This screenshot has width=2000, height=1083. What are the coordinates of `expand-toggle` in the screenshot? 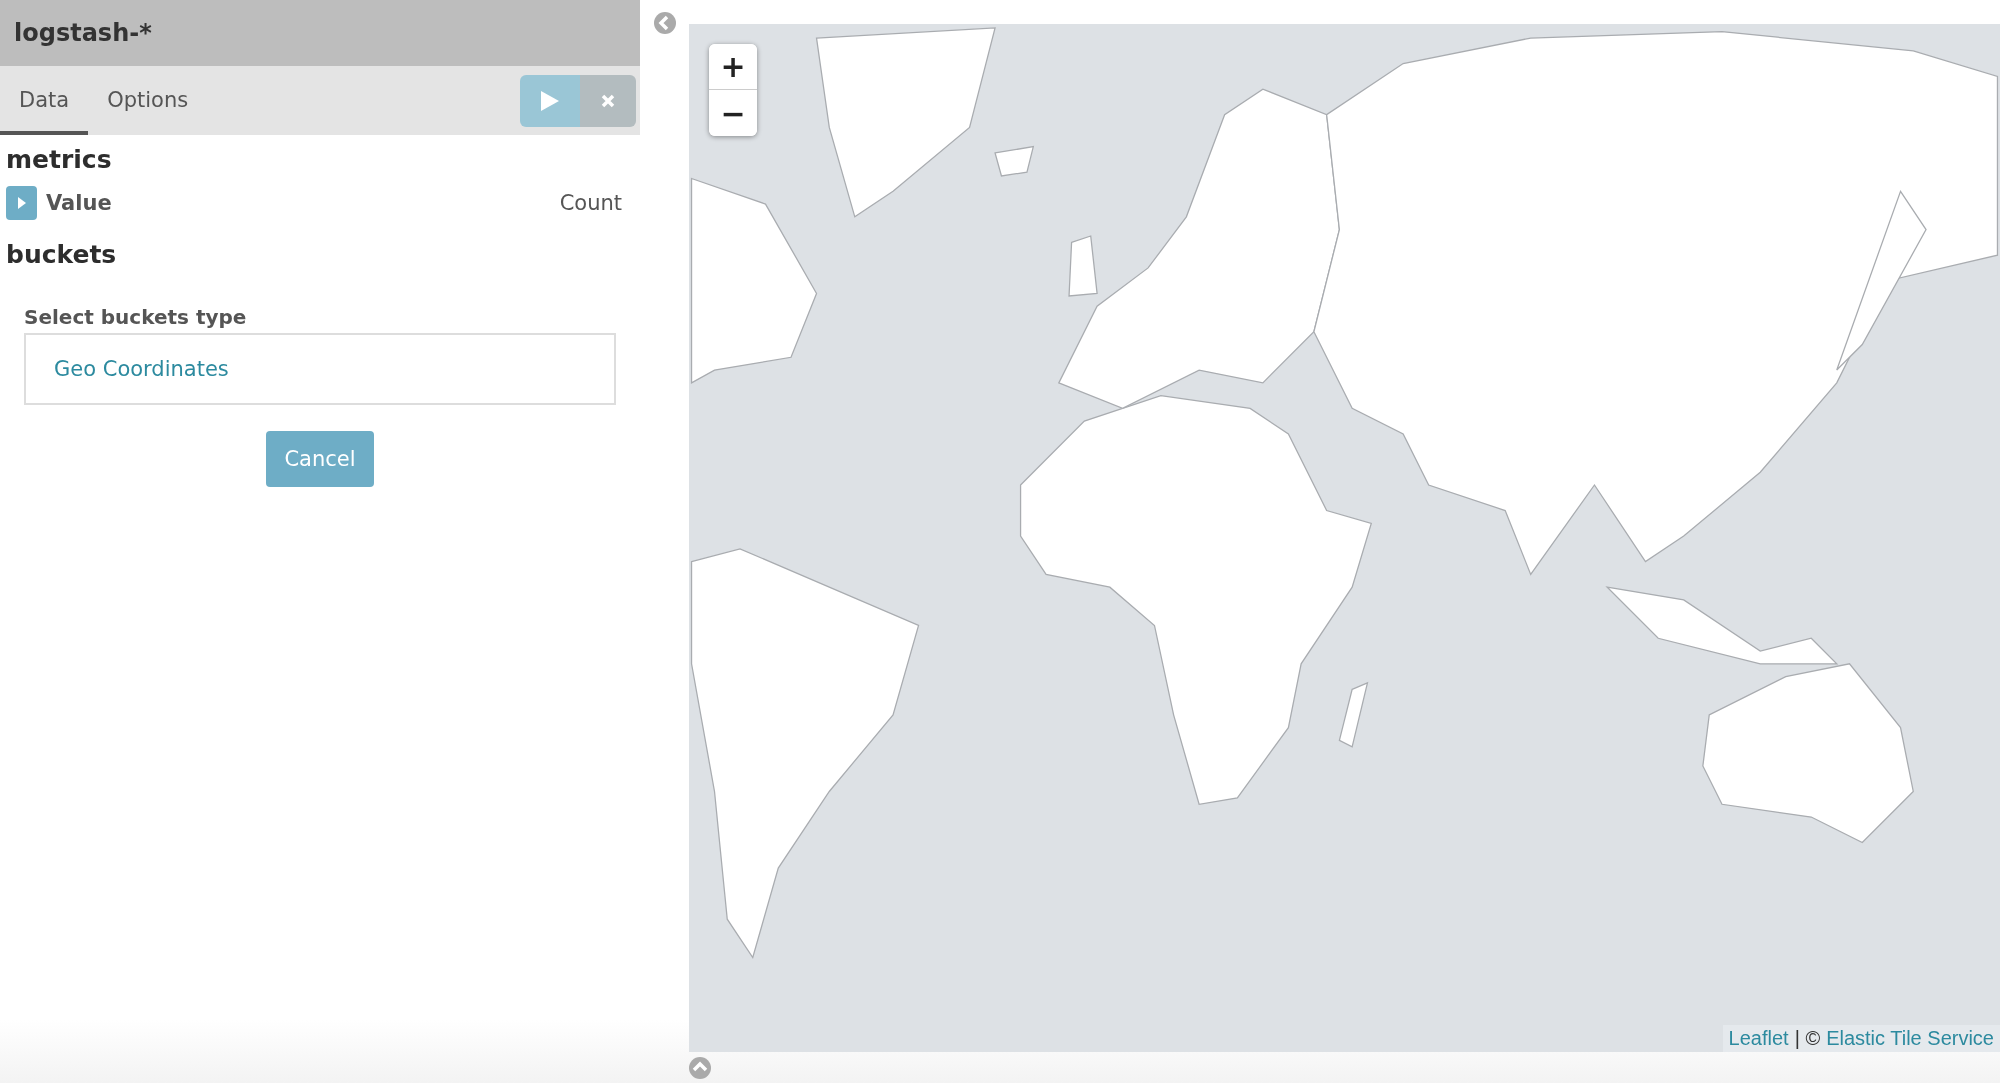 It's located at (21, 203).